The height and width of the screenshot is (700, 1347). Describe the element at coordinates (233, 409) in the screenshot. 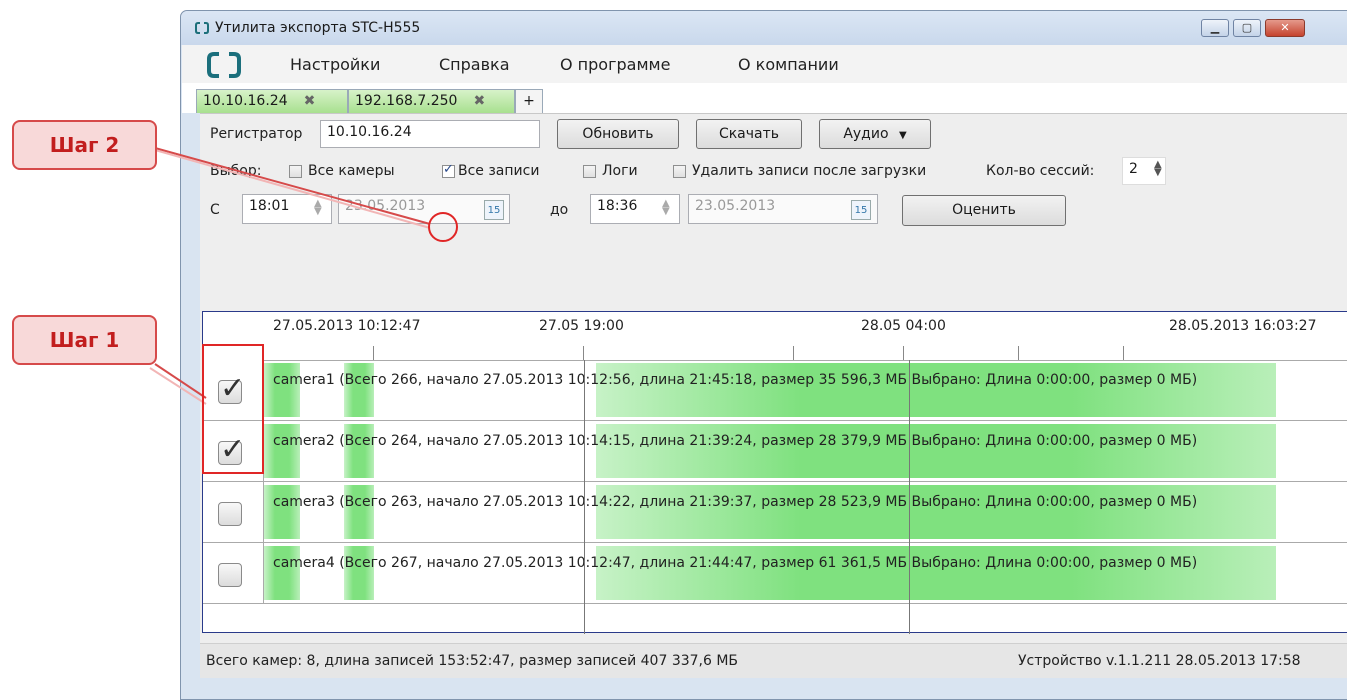

I see `step1-highlight` at that location.